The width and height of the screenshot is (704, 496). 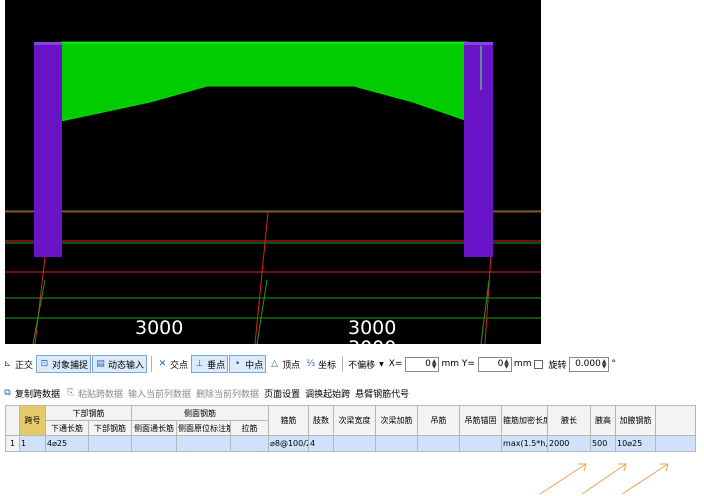 I want to click on header-secondary-add: 次梁加筋, so click(x=397, y=420).